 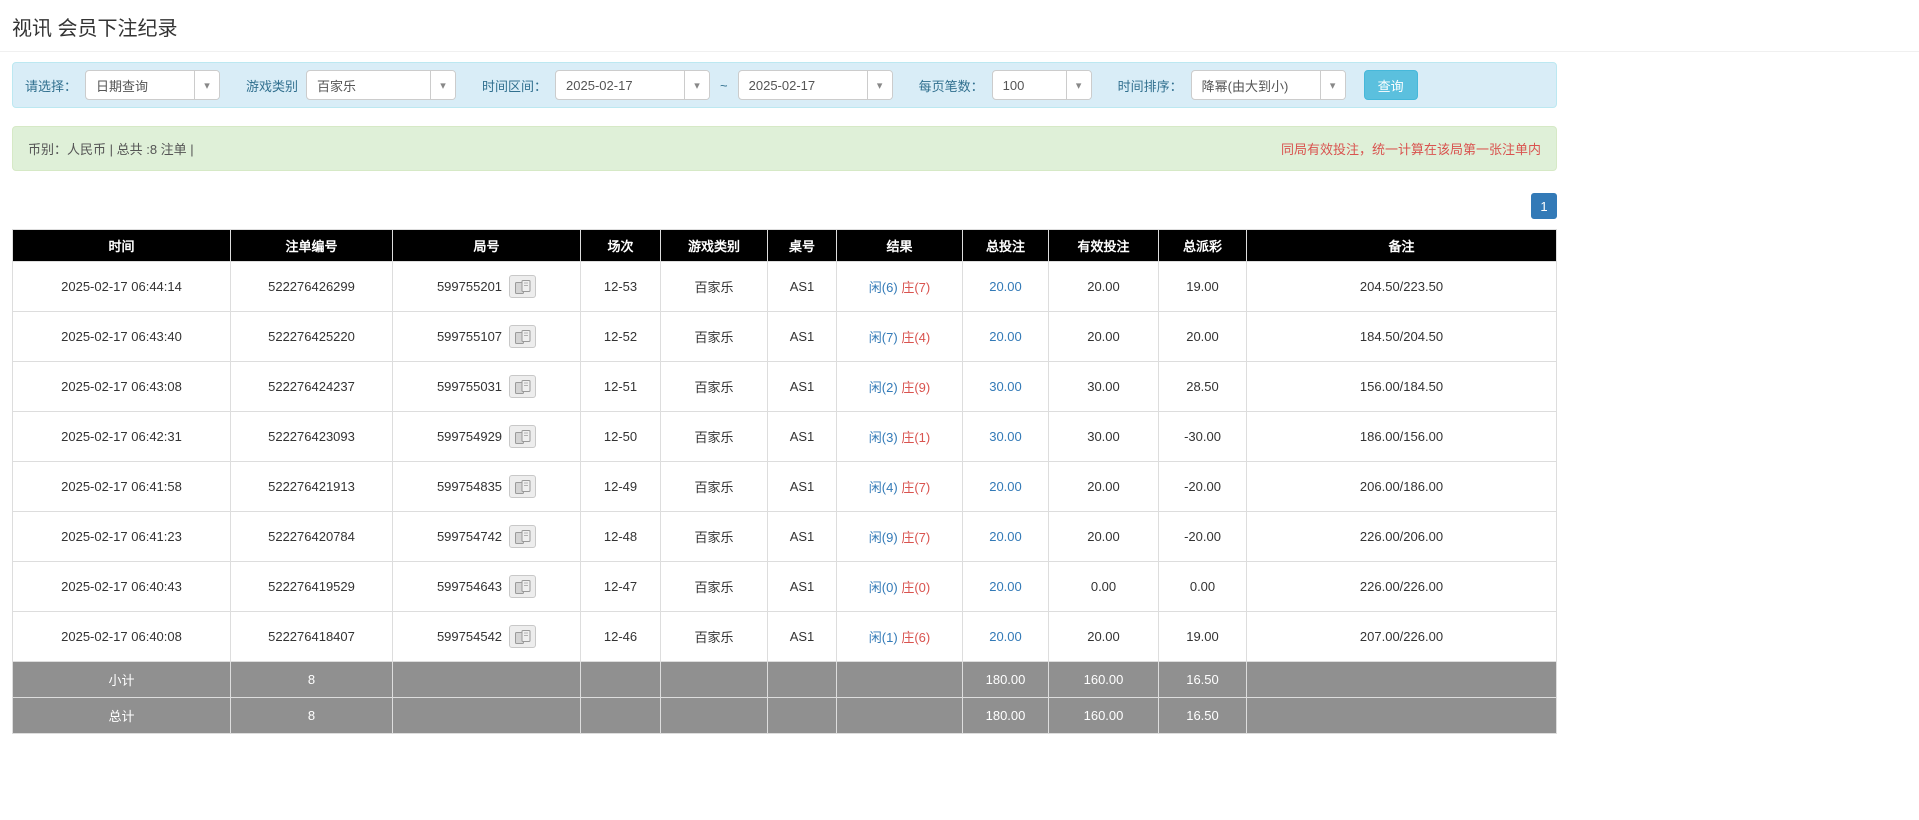 I want to click on total-bet-cell: 30.00, so click(x=1005, y=436).